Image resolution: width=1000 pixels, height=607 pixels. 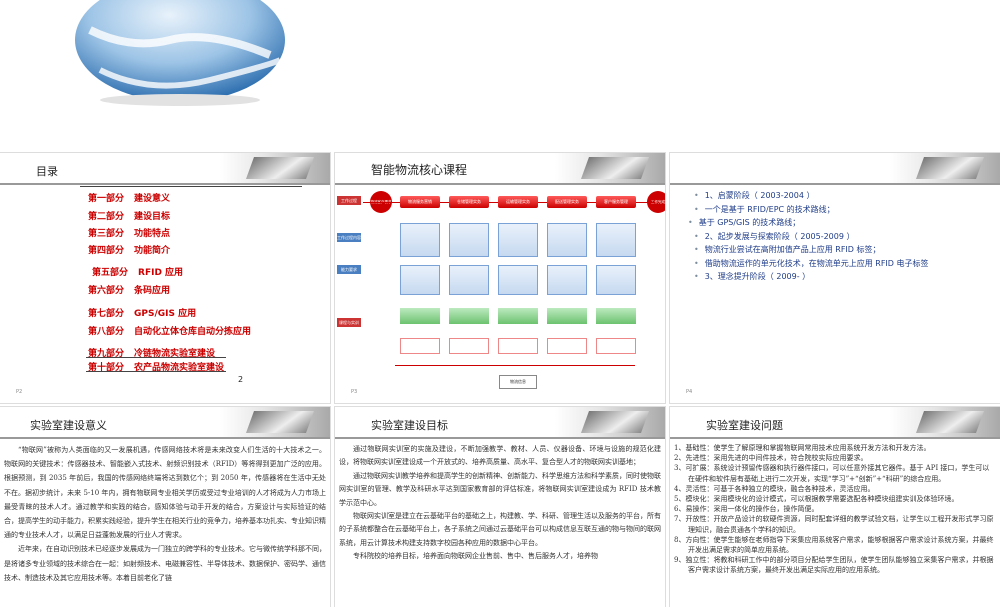 What do you see at coordinates (156, 357) in the screenshot?
I see `toc-line-mid` at bounding box center [156, 357].